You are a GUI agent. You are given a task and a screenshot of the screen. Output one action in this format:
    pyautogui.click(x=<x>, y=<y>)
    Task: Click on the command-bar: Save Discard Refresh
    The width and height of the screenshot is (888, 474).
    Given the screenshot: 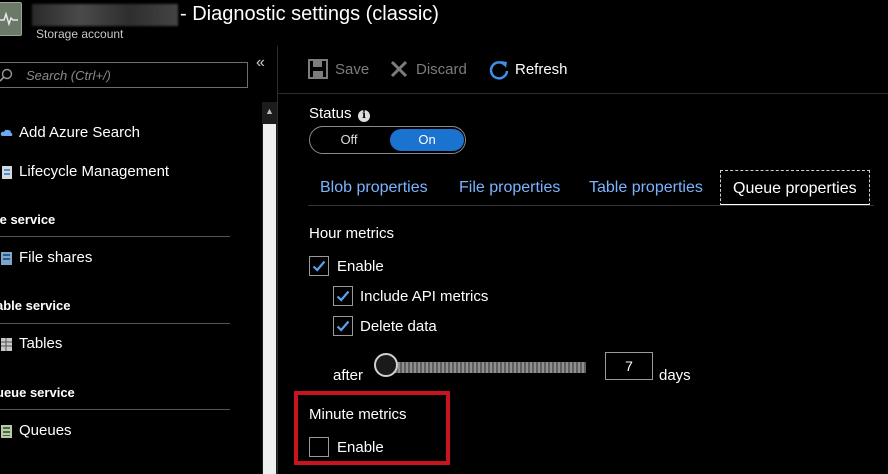 What is the action you would take?
    pyautogui.click(x=583, y=70)
    